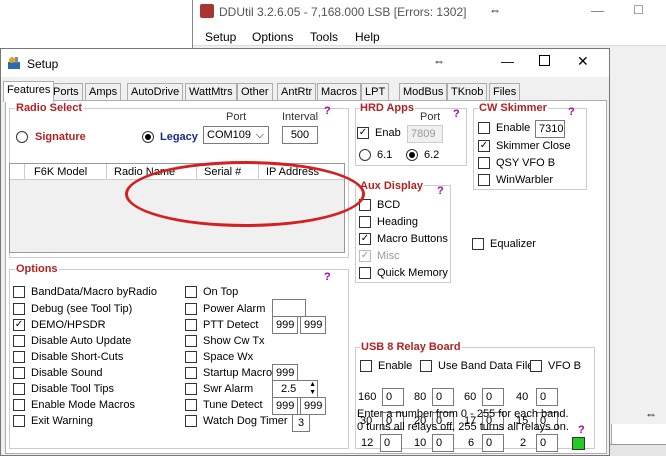  Describe the element at coordinates (29, 91) in the screenshot. I see `tab-features: Features` at that location.